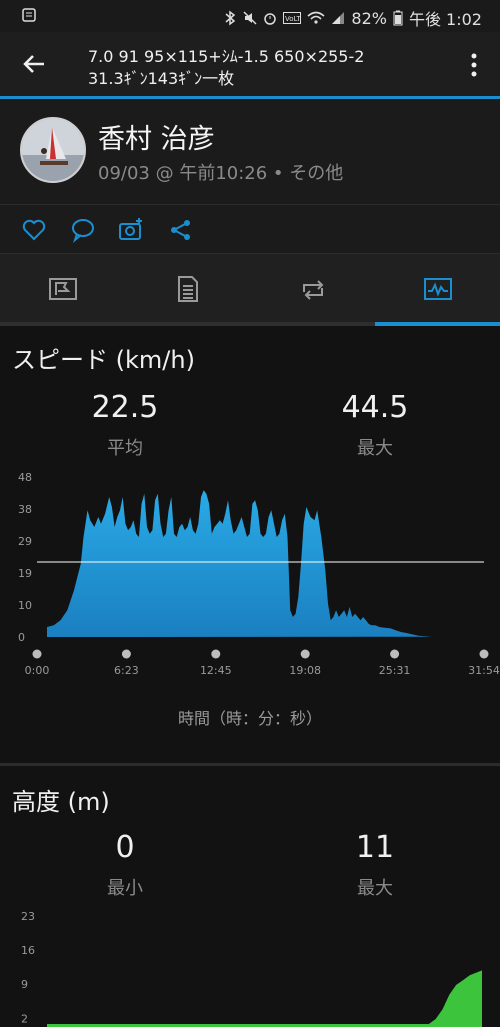 The image size is (500, 1027). What do you see at coordinates (445, 19) in the screenshot?
I see `clock: 午後 1:02` at bounding box center [445, 19].